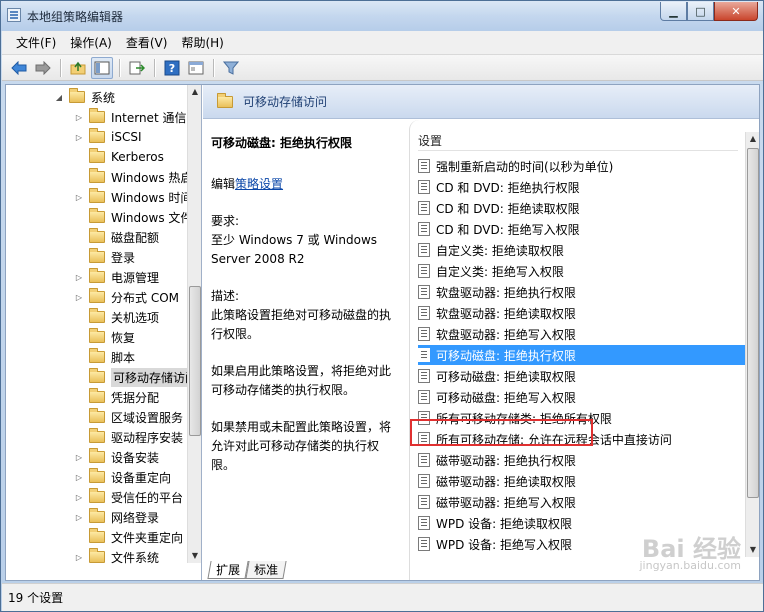  I want to click on tree-item: ▷ Windows 时间, so click(133, 197).